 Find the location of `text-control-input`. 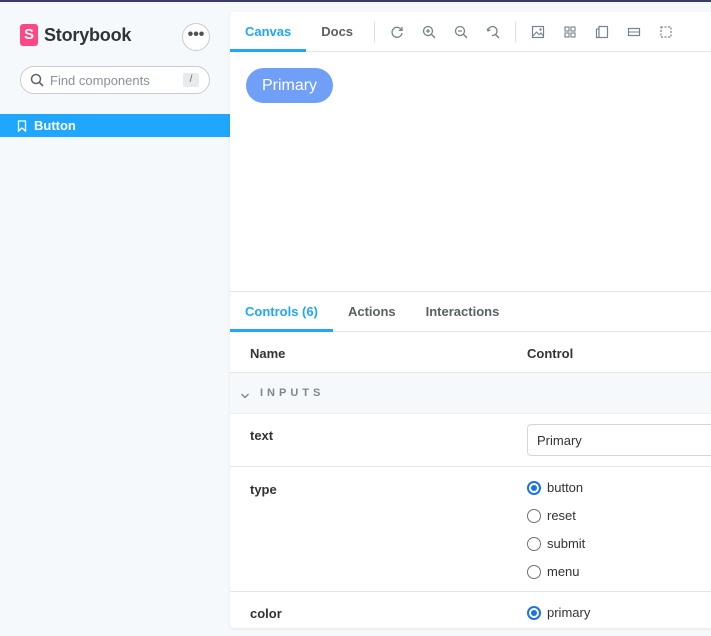

text-control-input is located at coordinates (619, 440).